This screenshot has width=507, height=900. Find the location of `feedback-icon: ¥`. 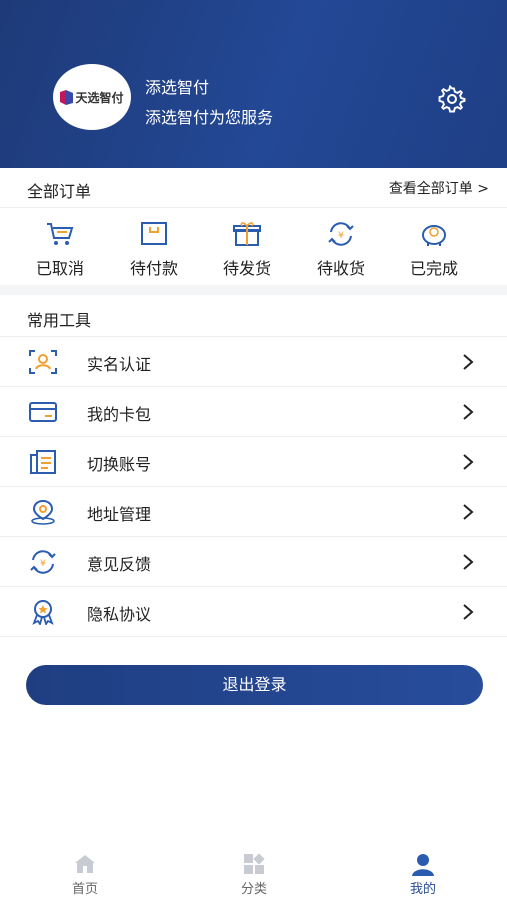

feedback-icon: ¥ is located at coordinates (43, 562).